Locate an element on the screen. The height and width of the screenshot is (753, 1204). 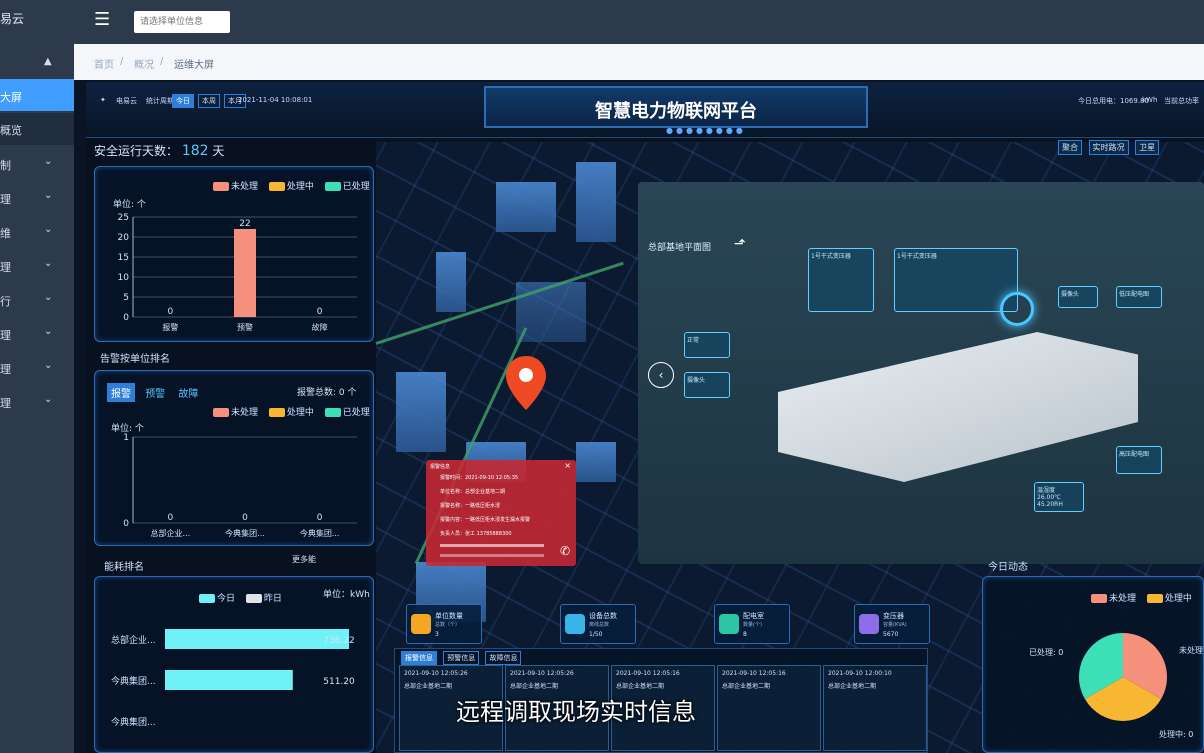
title-decoration: ●●●●●●●● is located at coordinates (706, 130).